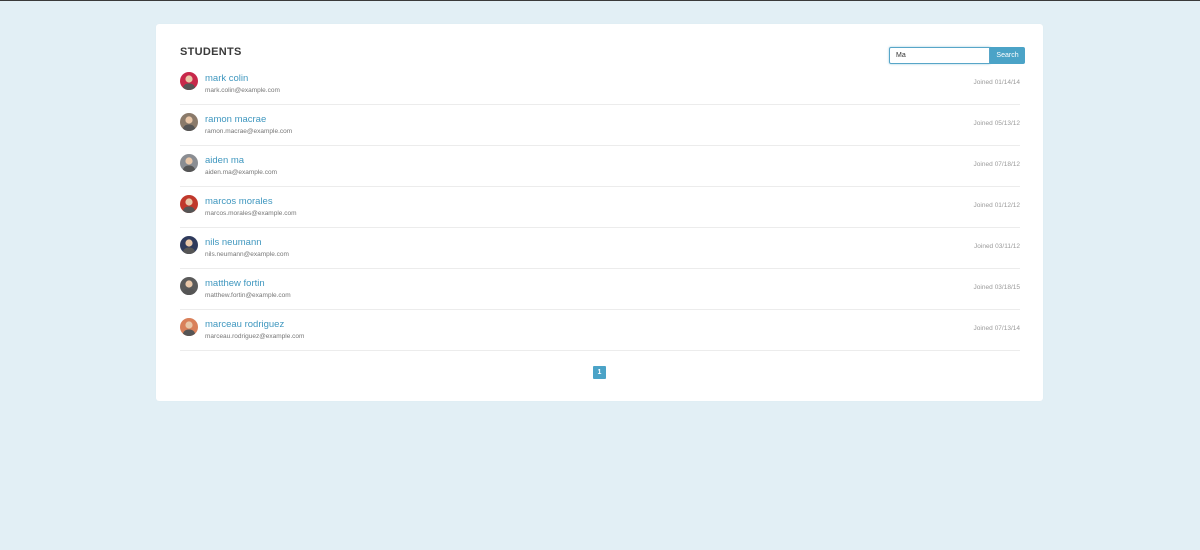  I want to click on joined-date: Joined 07/18/12, so click(997, 165).